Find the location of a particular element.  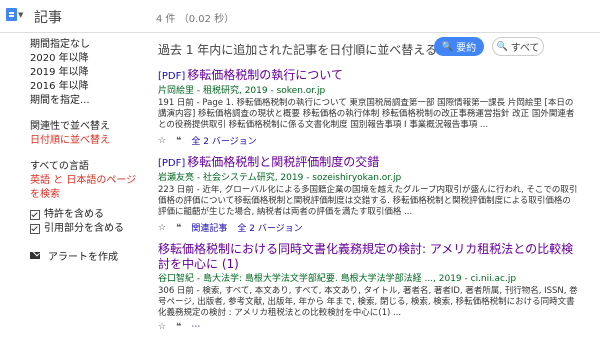

period-any: 期間指定なし is located at coordinates (89, 45).